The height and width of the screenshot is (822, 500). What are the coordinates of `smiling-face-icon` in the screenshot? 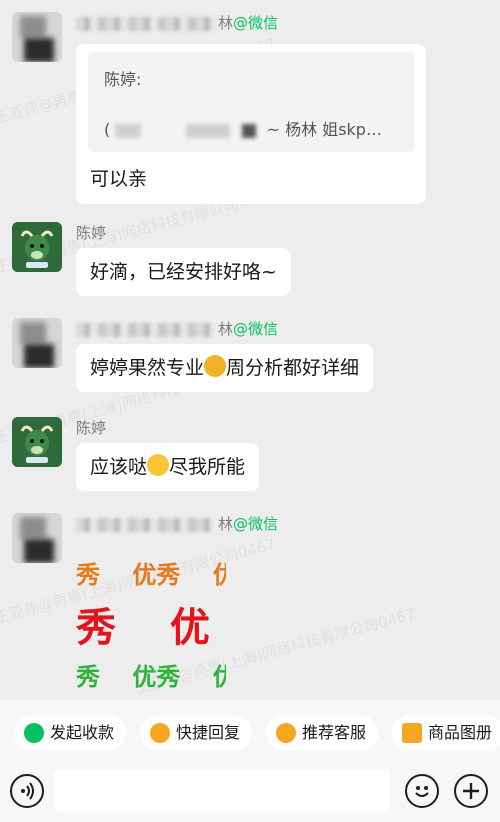 It's located at (158, 465).